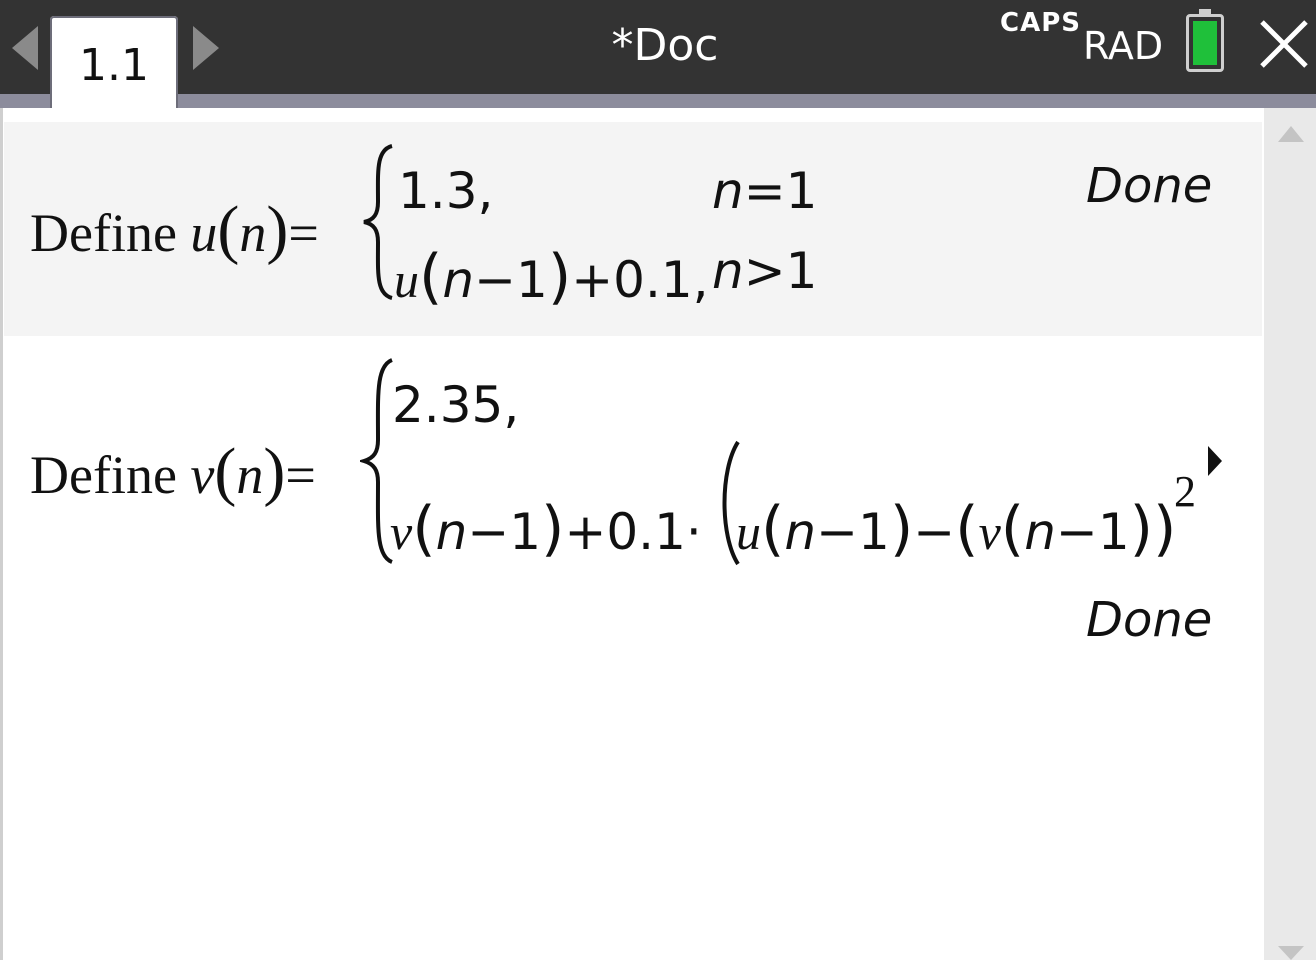 The width and height of the screenshot is (1316, 960). Describe the element at coordinates (546, 529) in the screenshot. I see `entry-2-case-2-value: v(n−1)+0.1·` at that location.